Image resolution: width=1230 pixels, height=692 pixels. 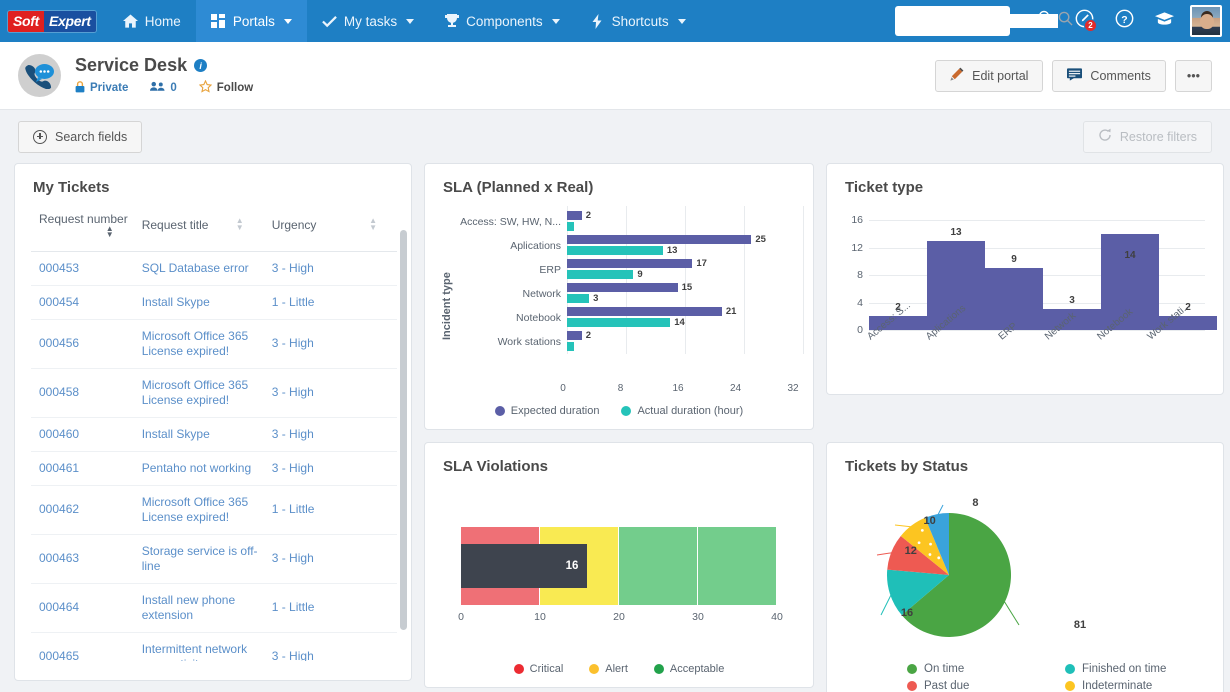 I want to click on table-row: 000460 Install Skype 3 - High, so click(x=214, y=434).